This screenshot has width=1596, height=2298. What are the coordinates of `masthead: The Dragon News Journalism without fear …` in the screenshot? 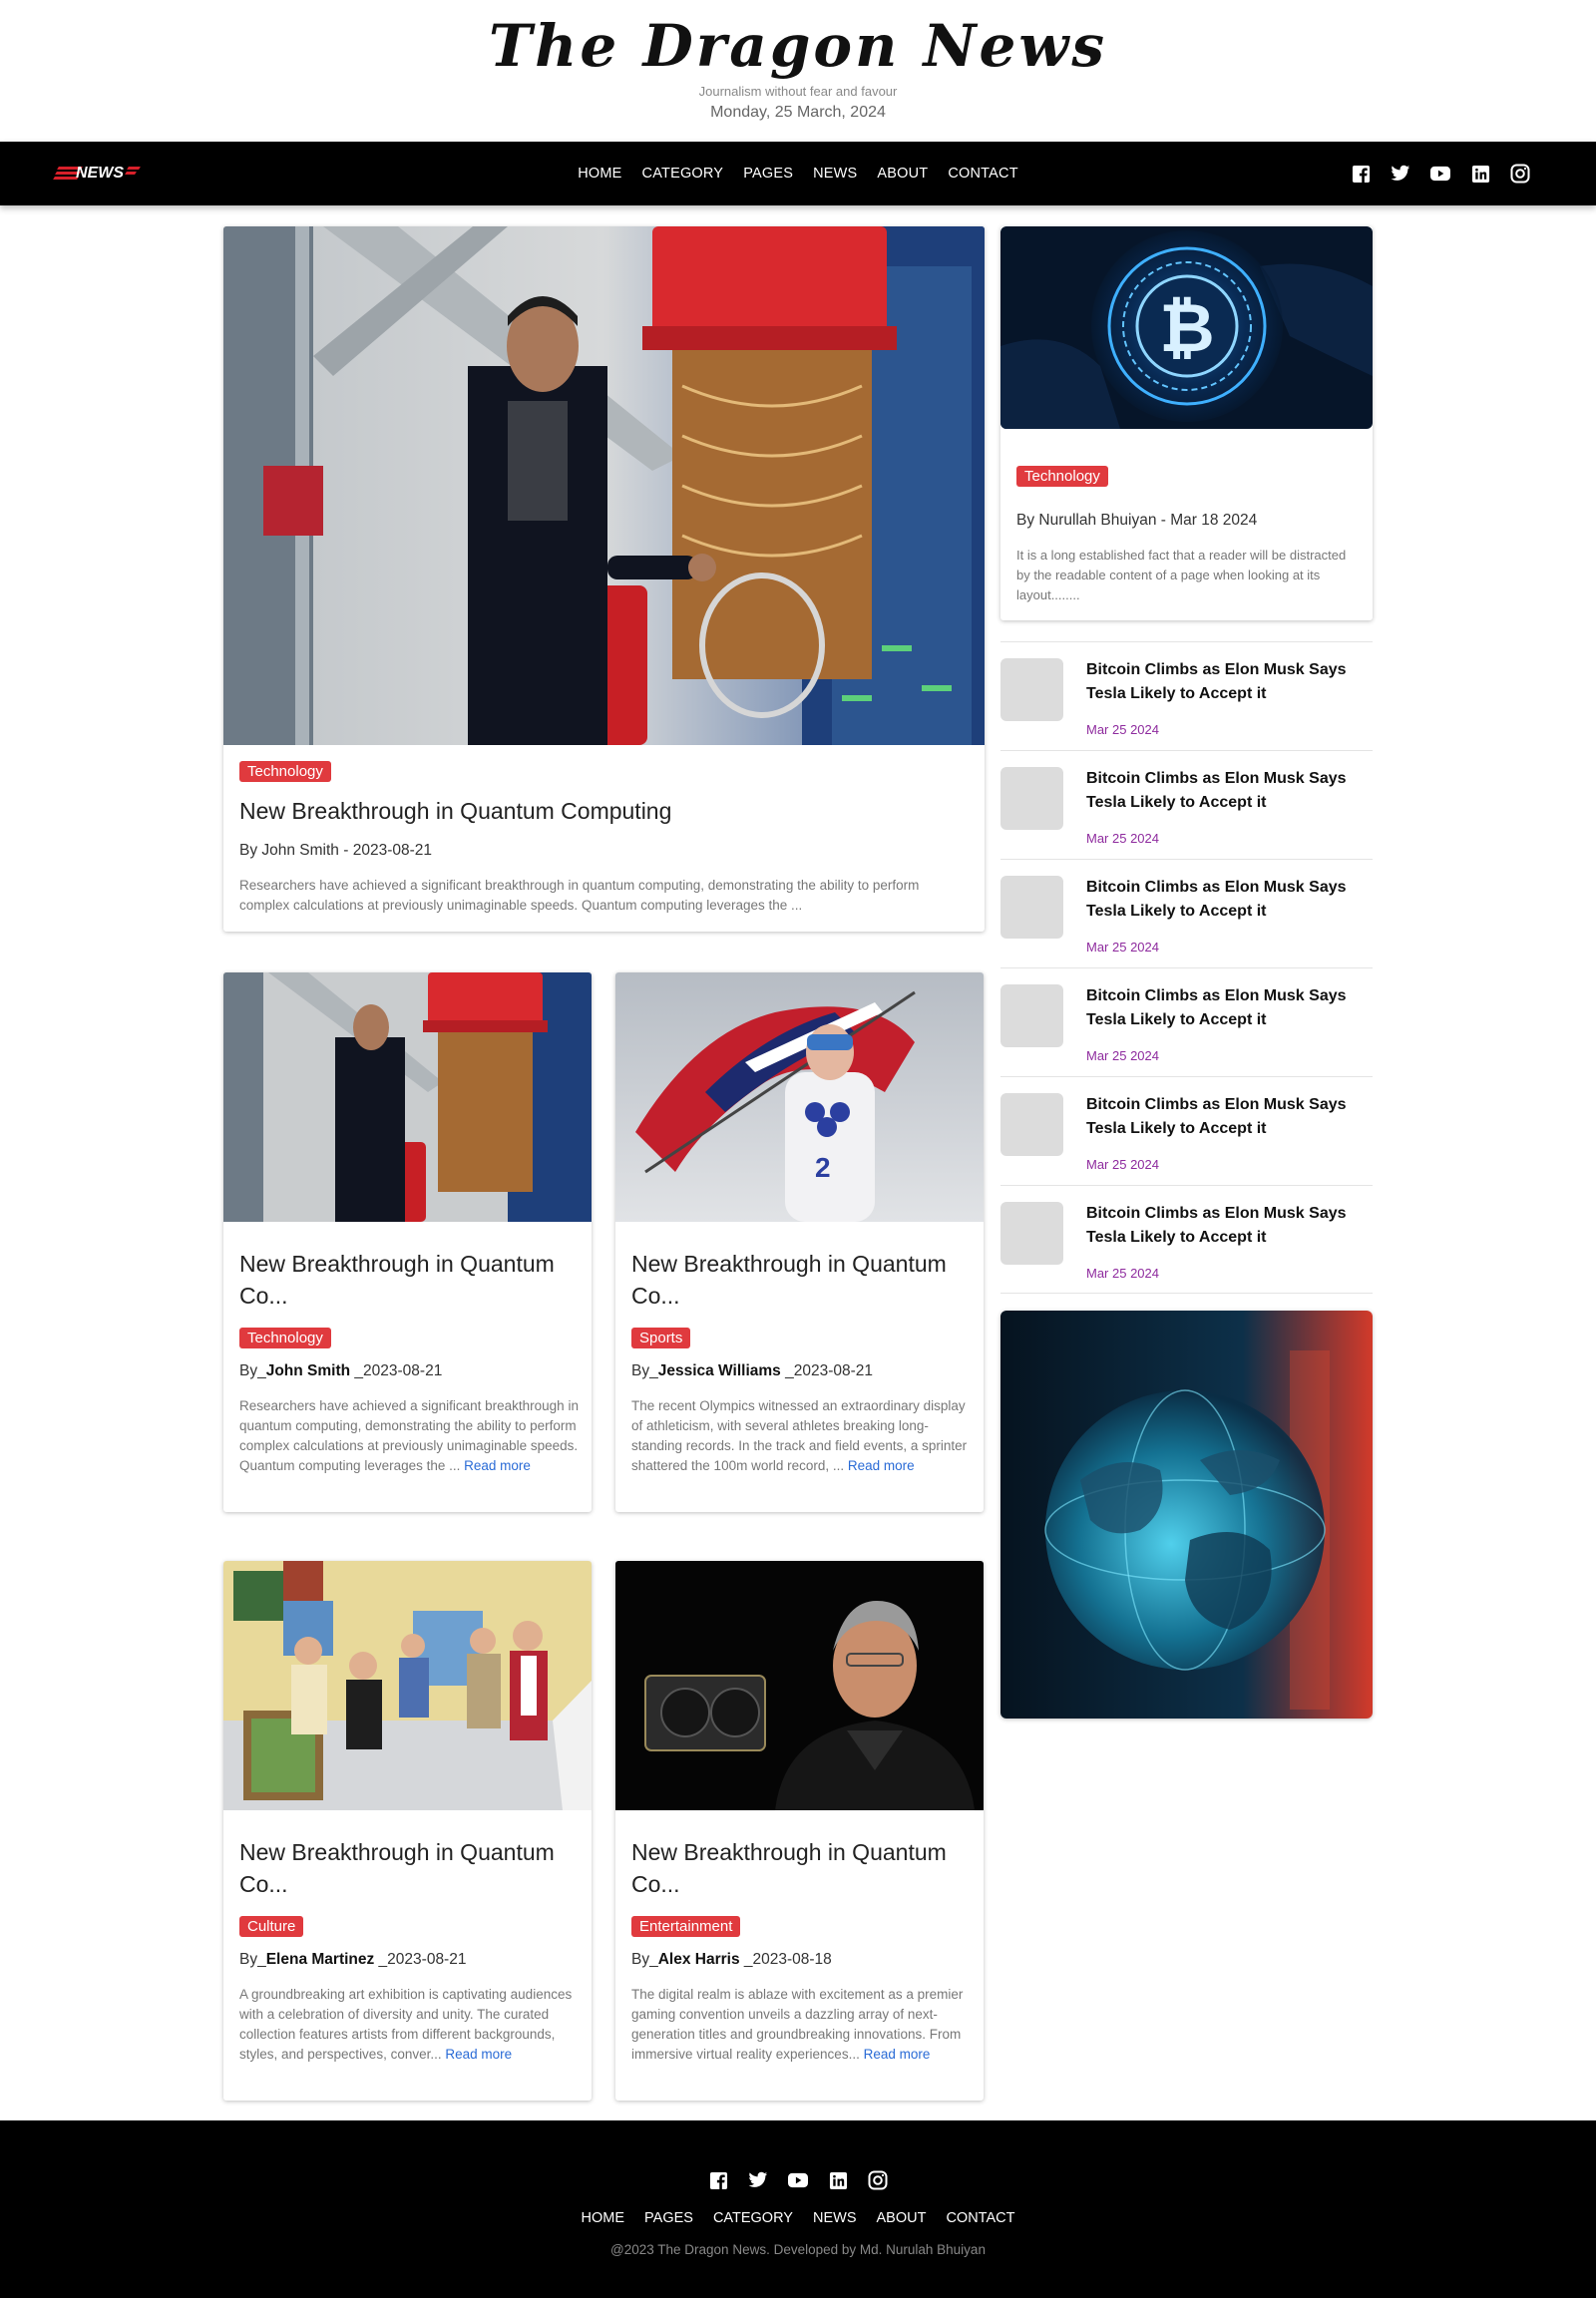 It's located at (798, 71).